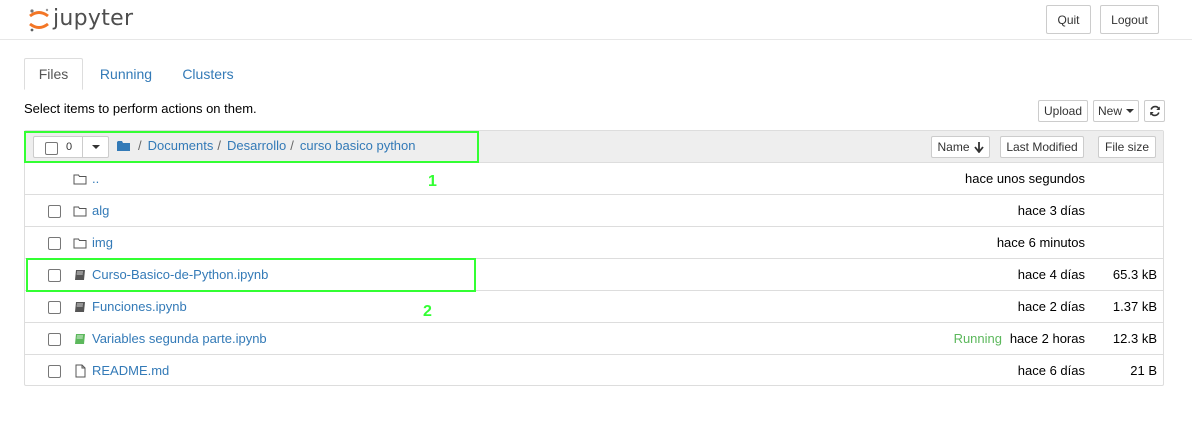 This screenshot has height=426, width=1192. Describe the element at coordinates (1051, 210) in the screenshot. I see `item-modified: hace 3 días` at that location.